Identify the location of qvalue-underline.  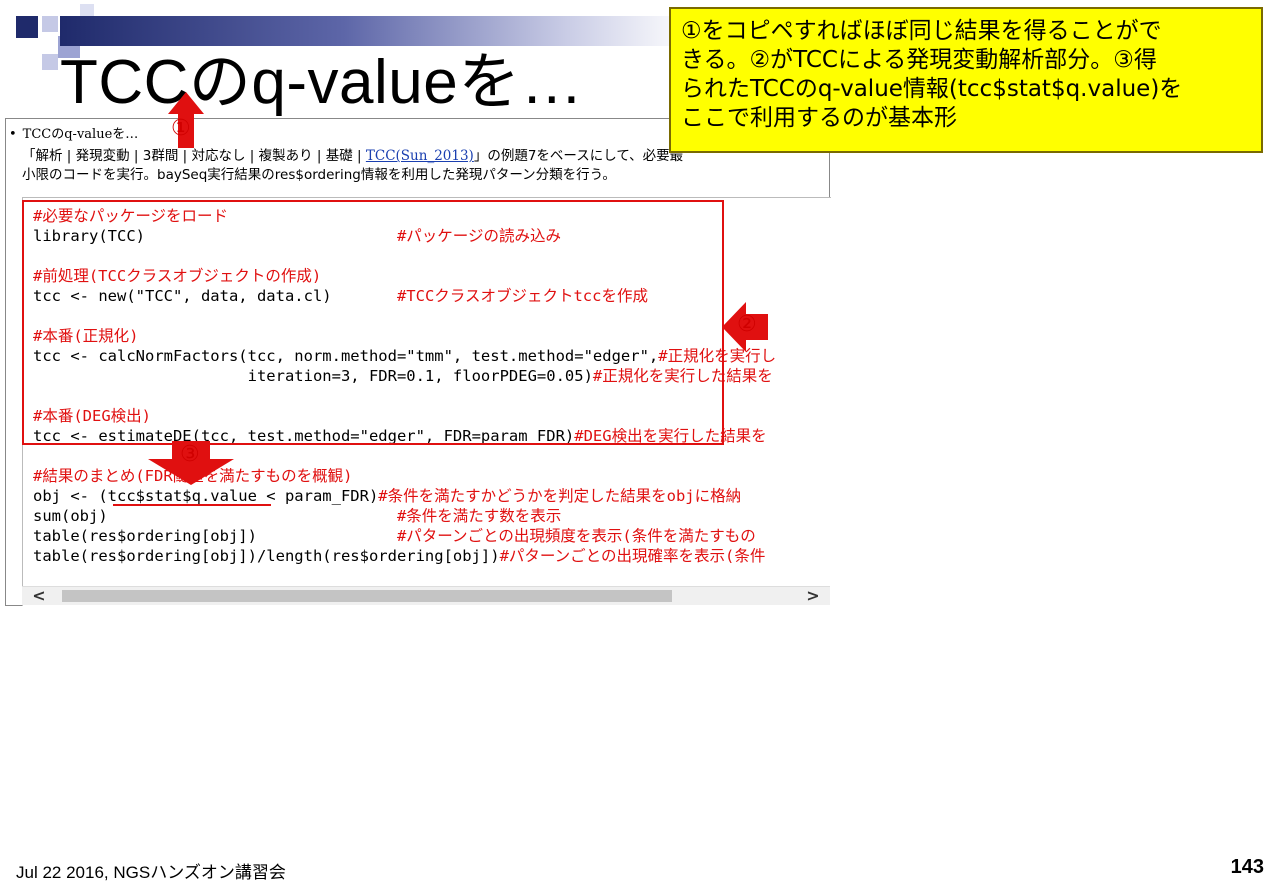
(192, 505).